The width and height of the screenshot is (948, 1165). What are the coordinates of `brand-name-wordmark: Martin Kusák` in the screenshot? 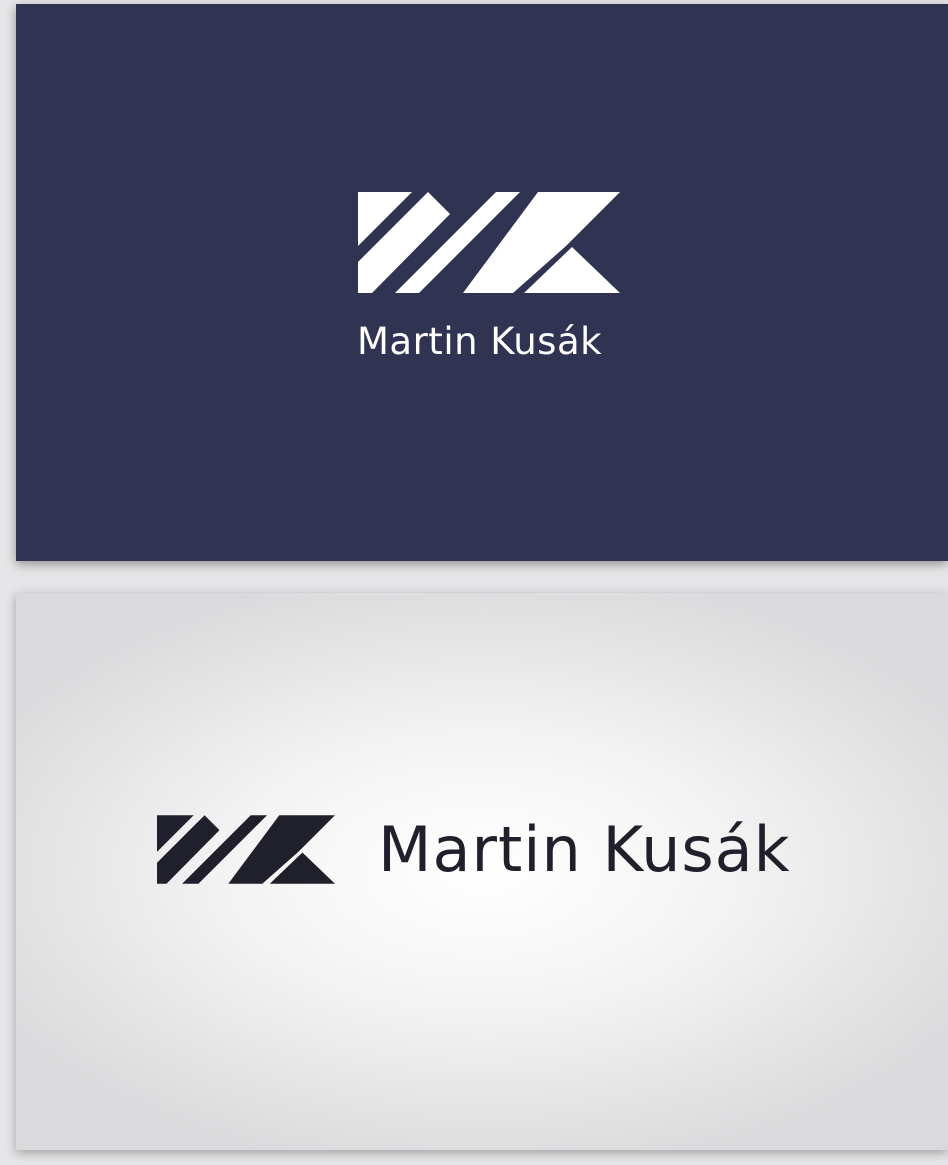 It's located at (584, 849).